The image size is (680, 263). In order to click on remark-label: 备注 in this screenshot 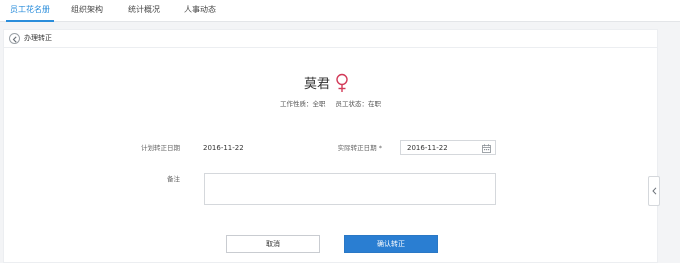, I will do `click(173, 179)`.